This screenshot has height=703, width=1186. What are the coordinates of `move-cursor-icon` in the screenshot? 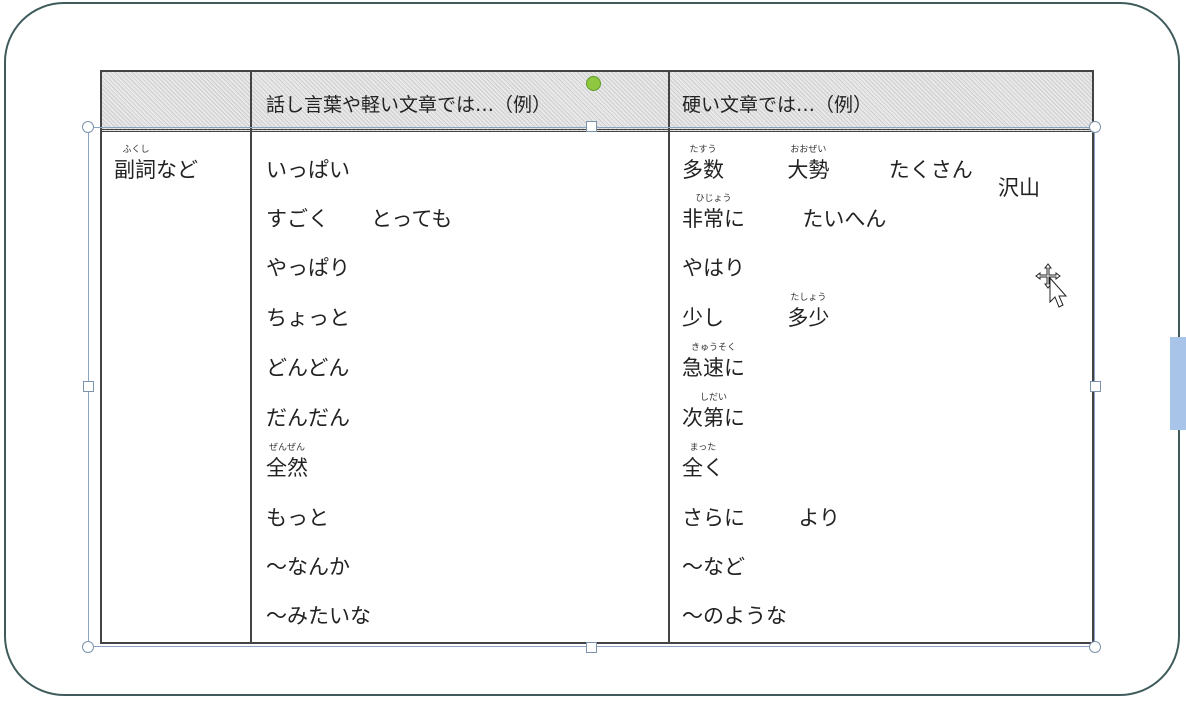 It's located at (1051, 285).